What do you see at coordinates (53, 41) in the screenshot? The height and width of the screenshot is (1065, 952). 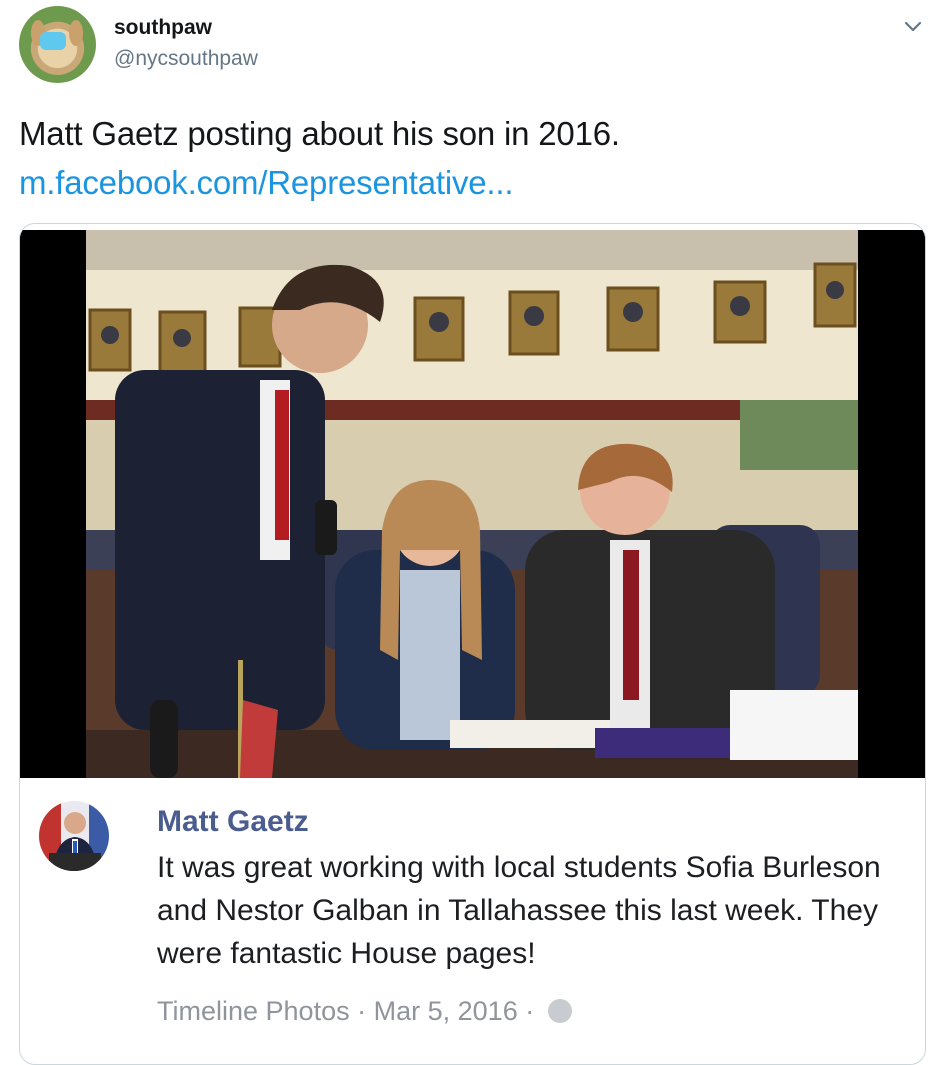 I see `face-mask-icon` at bounding box center [53, 41].